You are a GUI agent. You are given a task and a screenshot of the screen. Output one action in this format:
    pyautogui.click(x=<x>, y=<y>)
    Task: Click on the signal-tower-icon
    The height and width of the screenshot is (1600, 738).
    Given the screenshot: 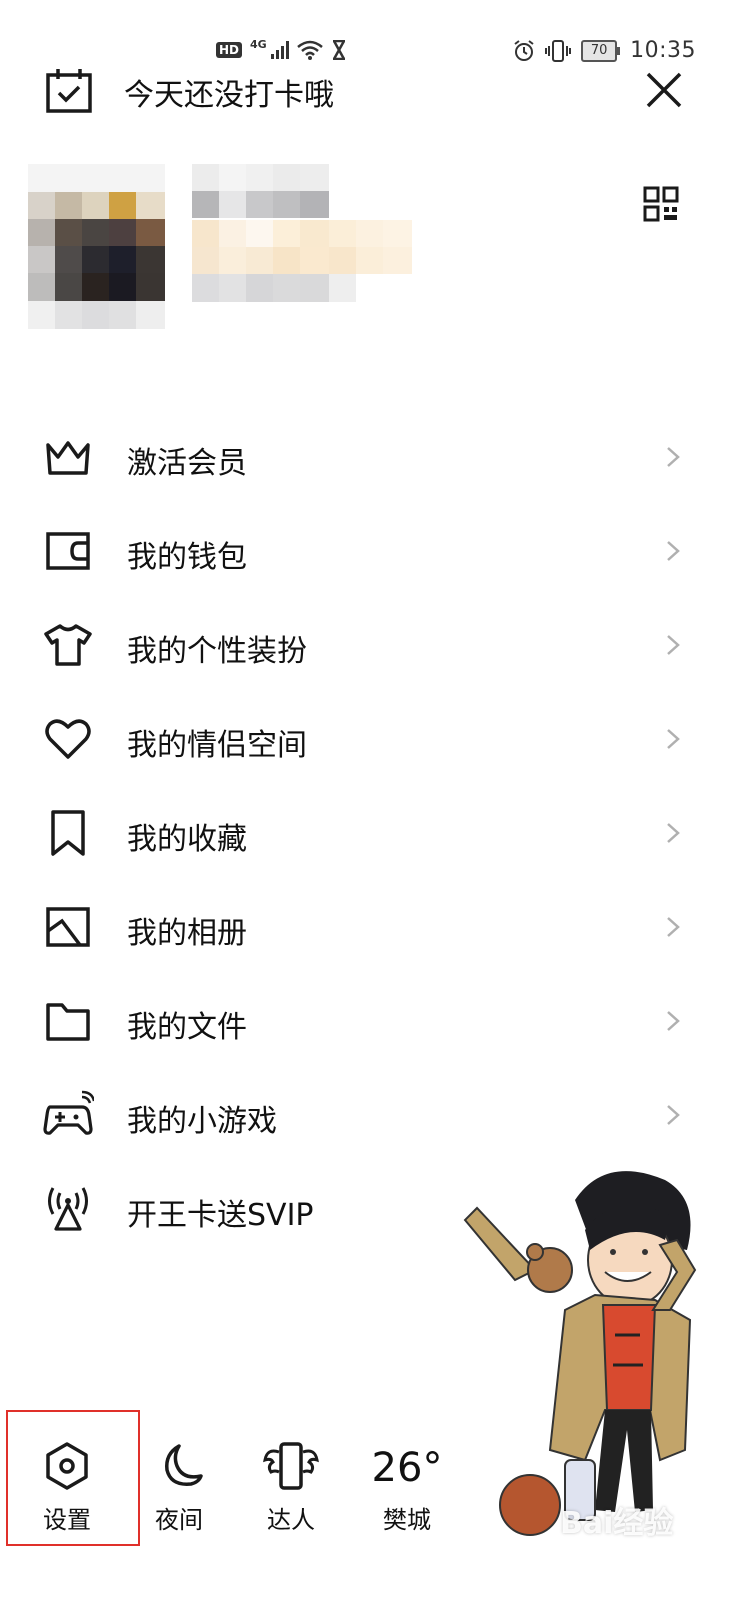 What is the action you would take?
    pyautogui.click(x=68, y=1209)
    